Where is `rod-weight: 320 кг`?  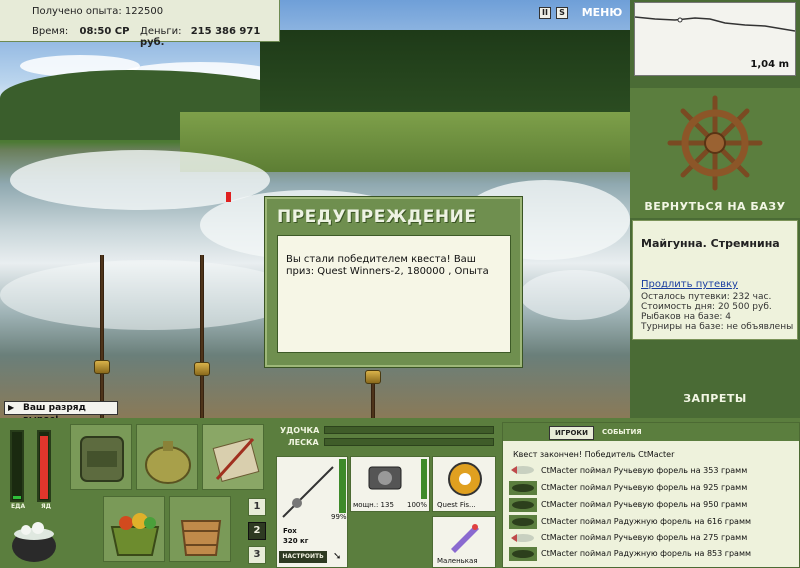
rod-weight: 320 кг is located at coordinates (296, 541).